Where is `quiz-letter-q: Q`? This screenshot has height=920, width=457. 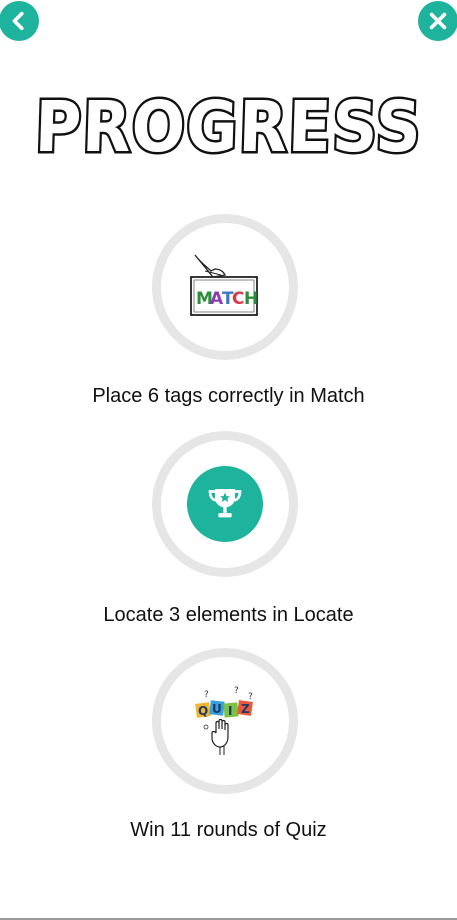 quiz-letter-q: Q is located at coordinates (203, 711).